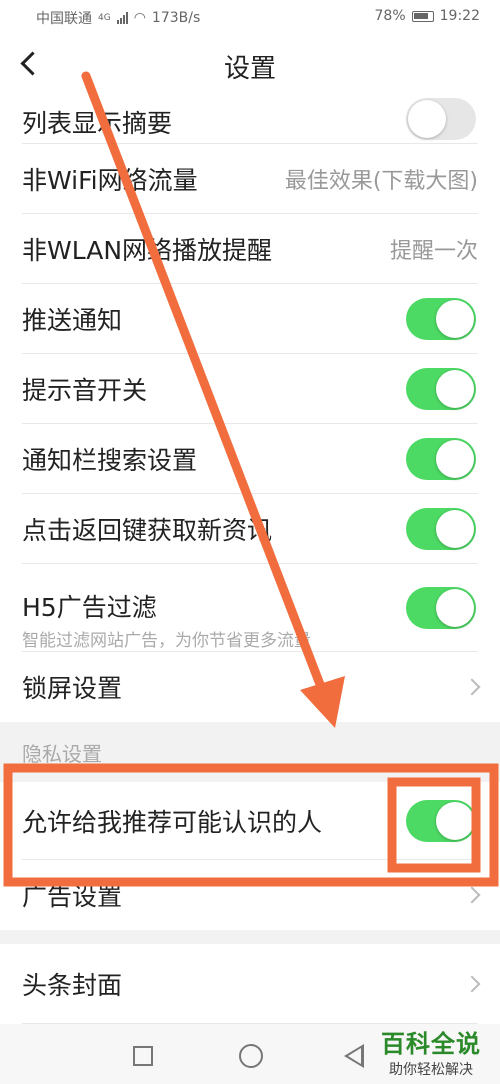  I want to click on setting-label: 非WiFi网络流量, so click(110, 180).